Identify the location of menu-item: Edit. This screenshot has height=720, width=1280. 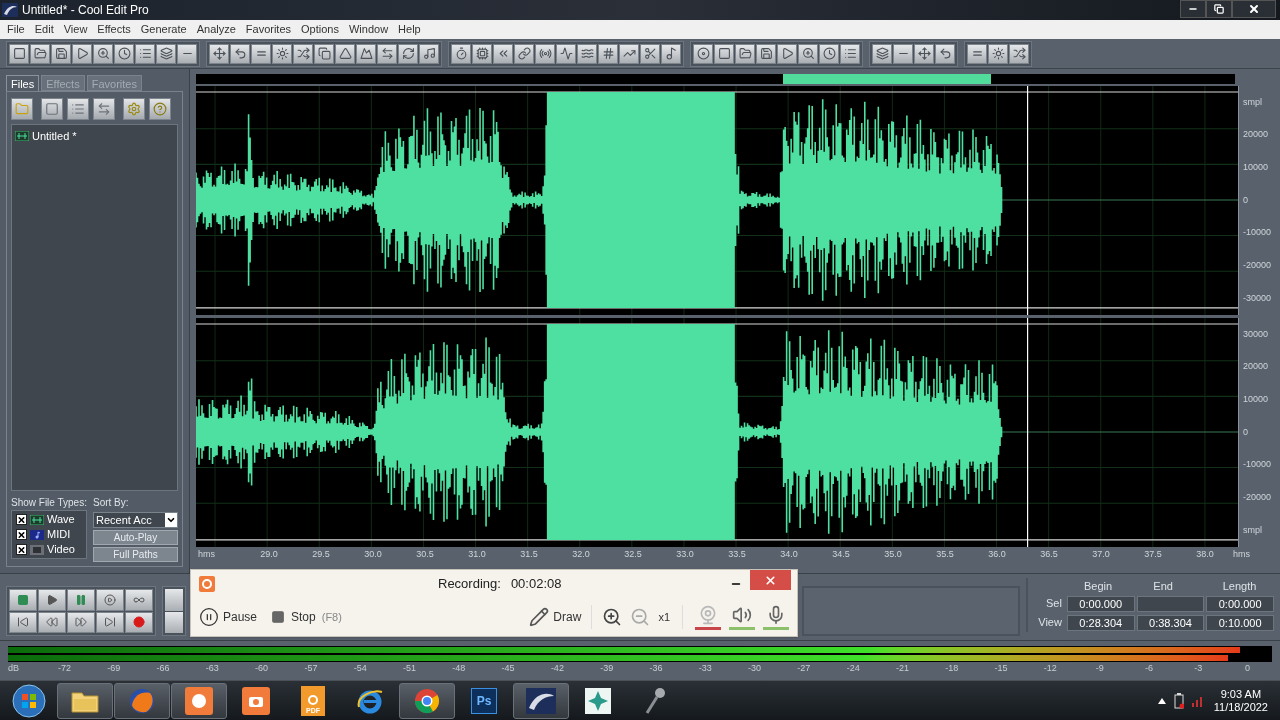
(44, 29).